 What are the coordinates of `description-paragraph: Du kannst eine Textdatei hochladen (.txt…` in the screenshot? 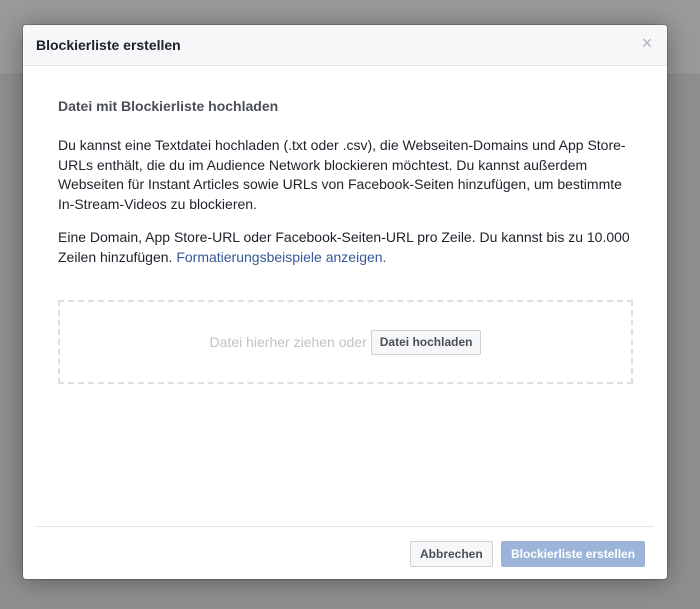 It's located at (342, 174).